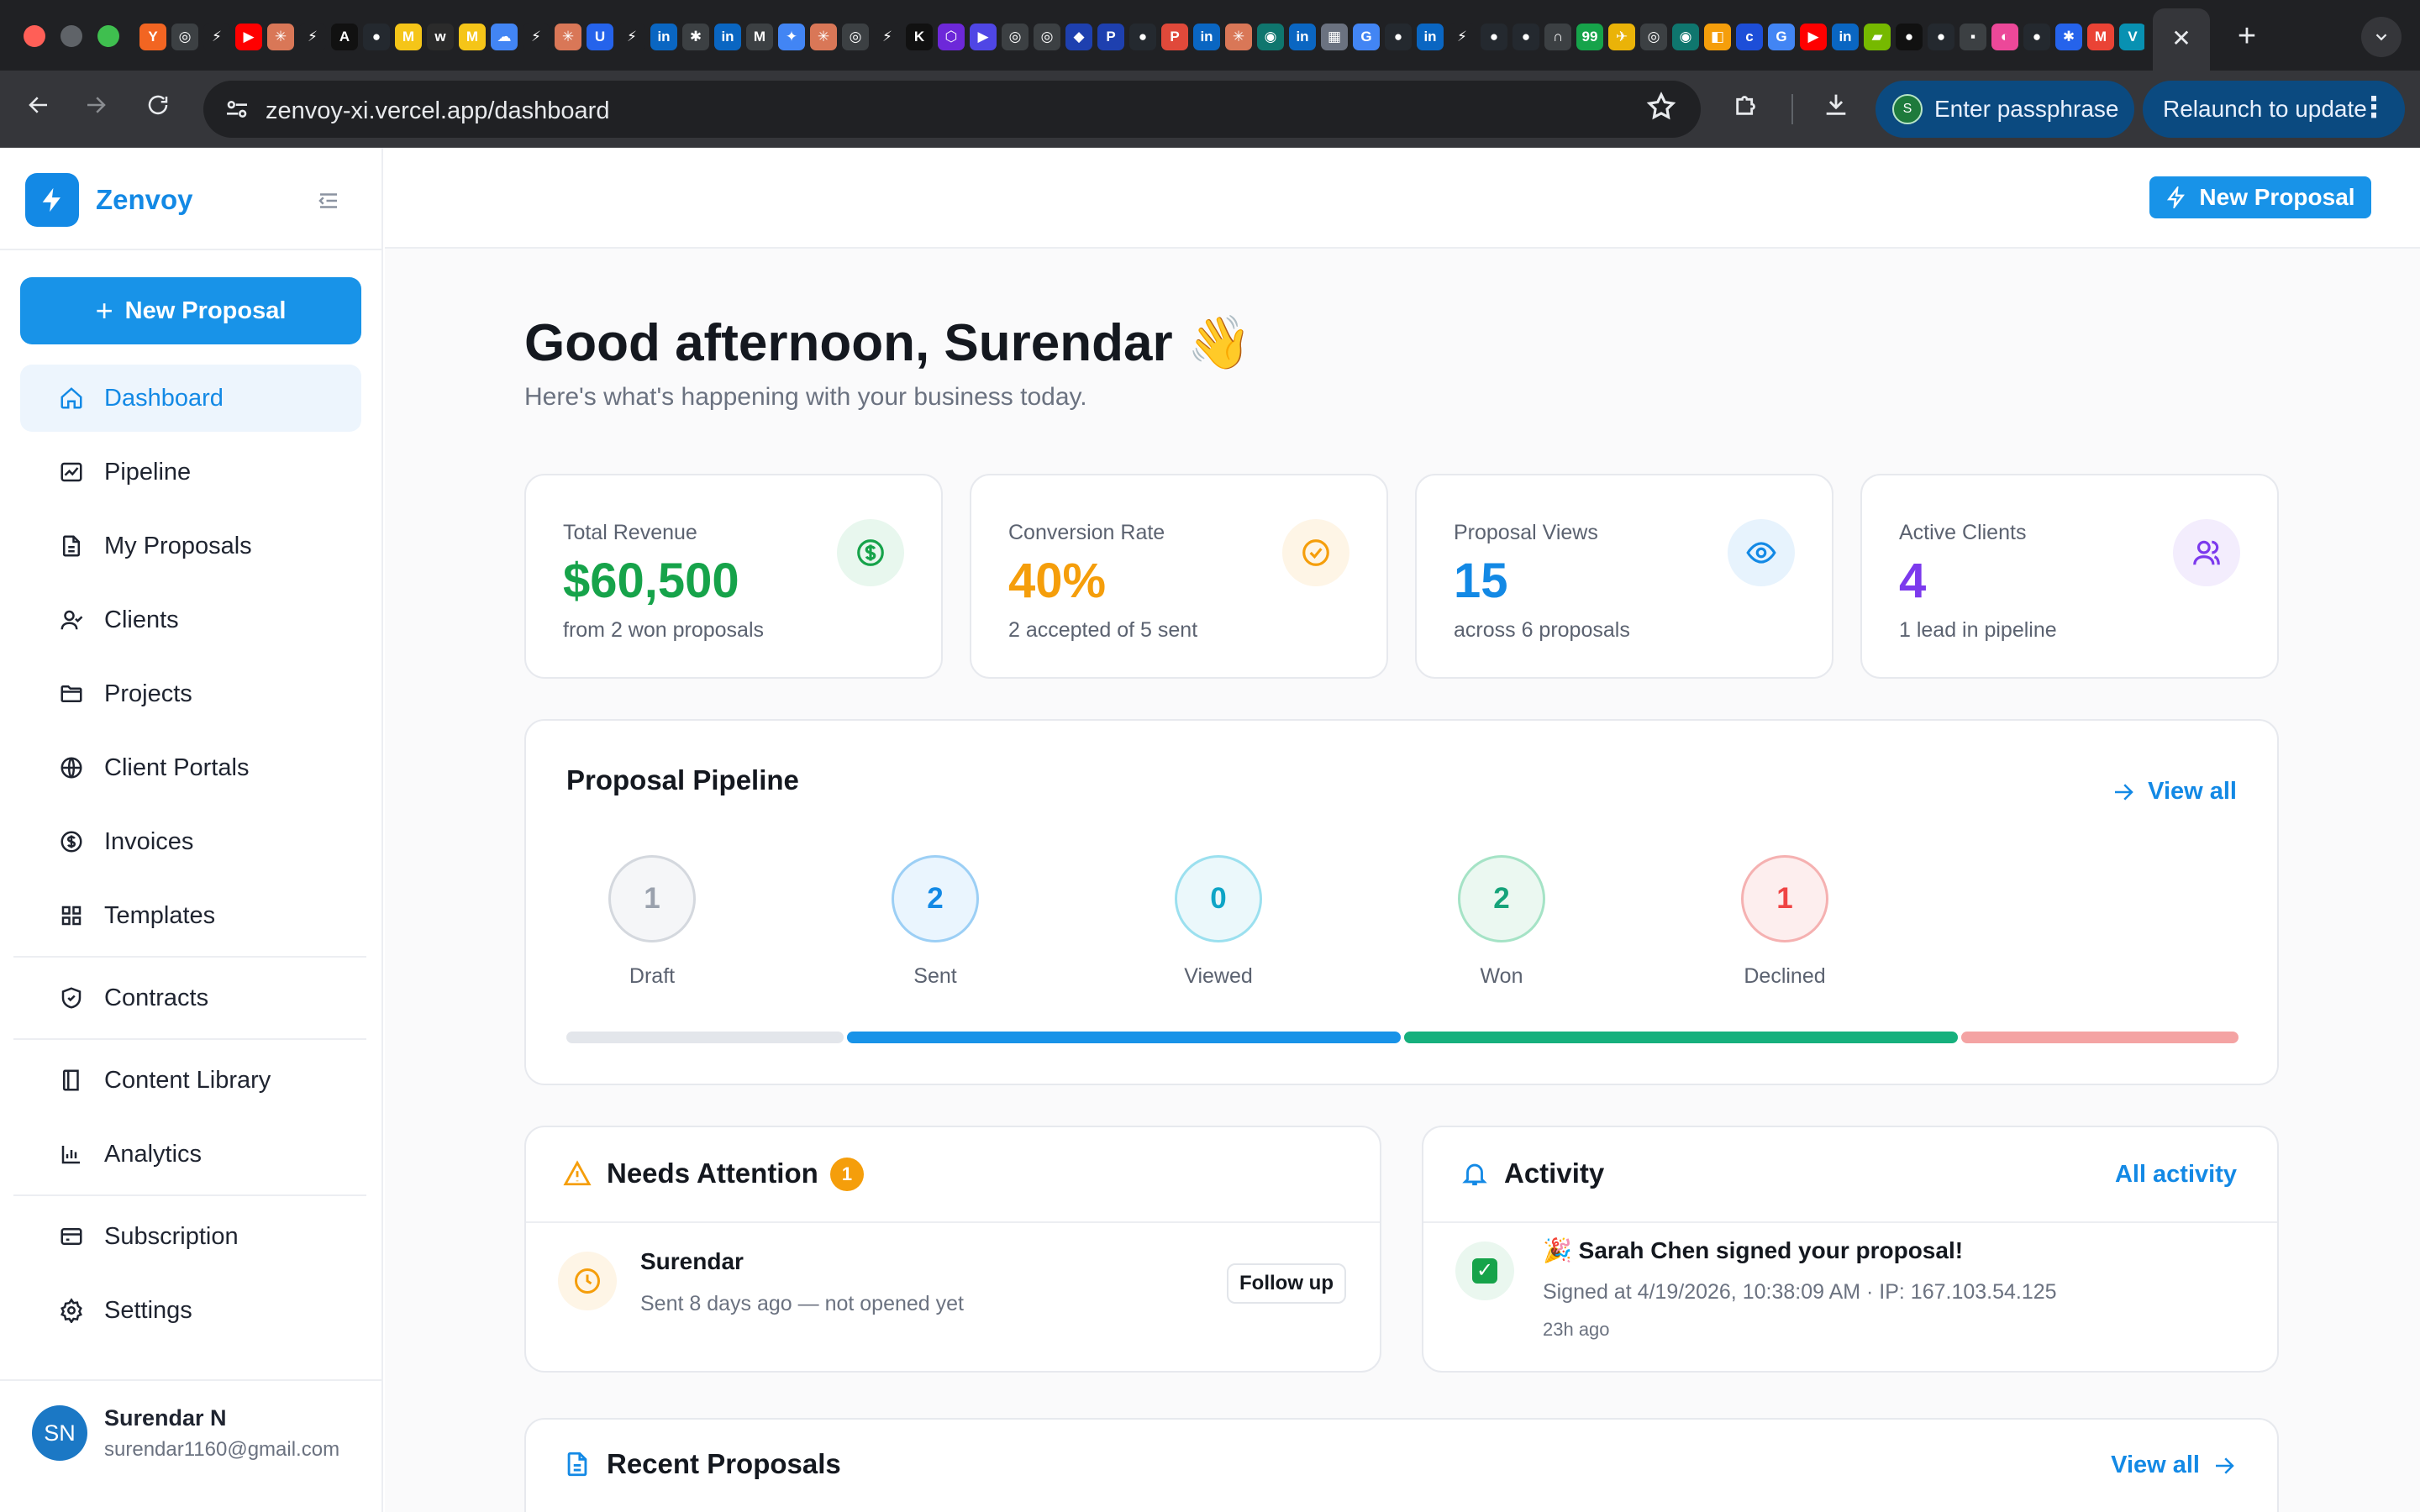 The image size is (2420, 1512). Describe the element at coordinates (1366, 37) in the screenshot. I see `tab-favicon: G` at that location.